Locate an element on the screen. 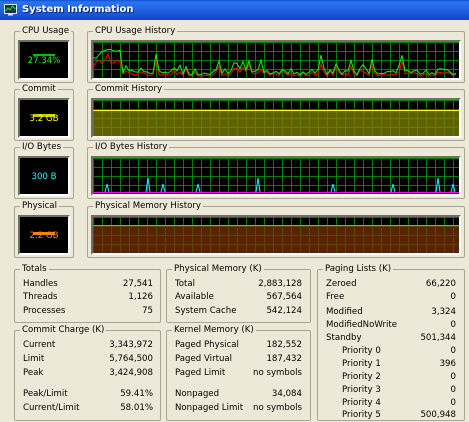  stat-label: Processes is located at coordinates (44, 311).